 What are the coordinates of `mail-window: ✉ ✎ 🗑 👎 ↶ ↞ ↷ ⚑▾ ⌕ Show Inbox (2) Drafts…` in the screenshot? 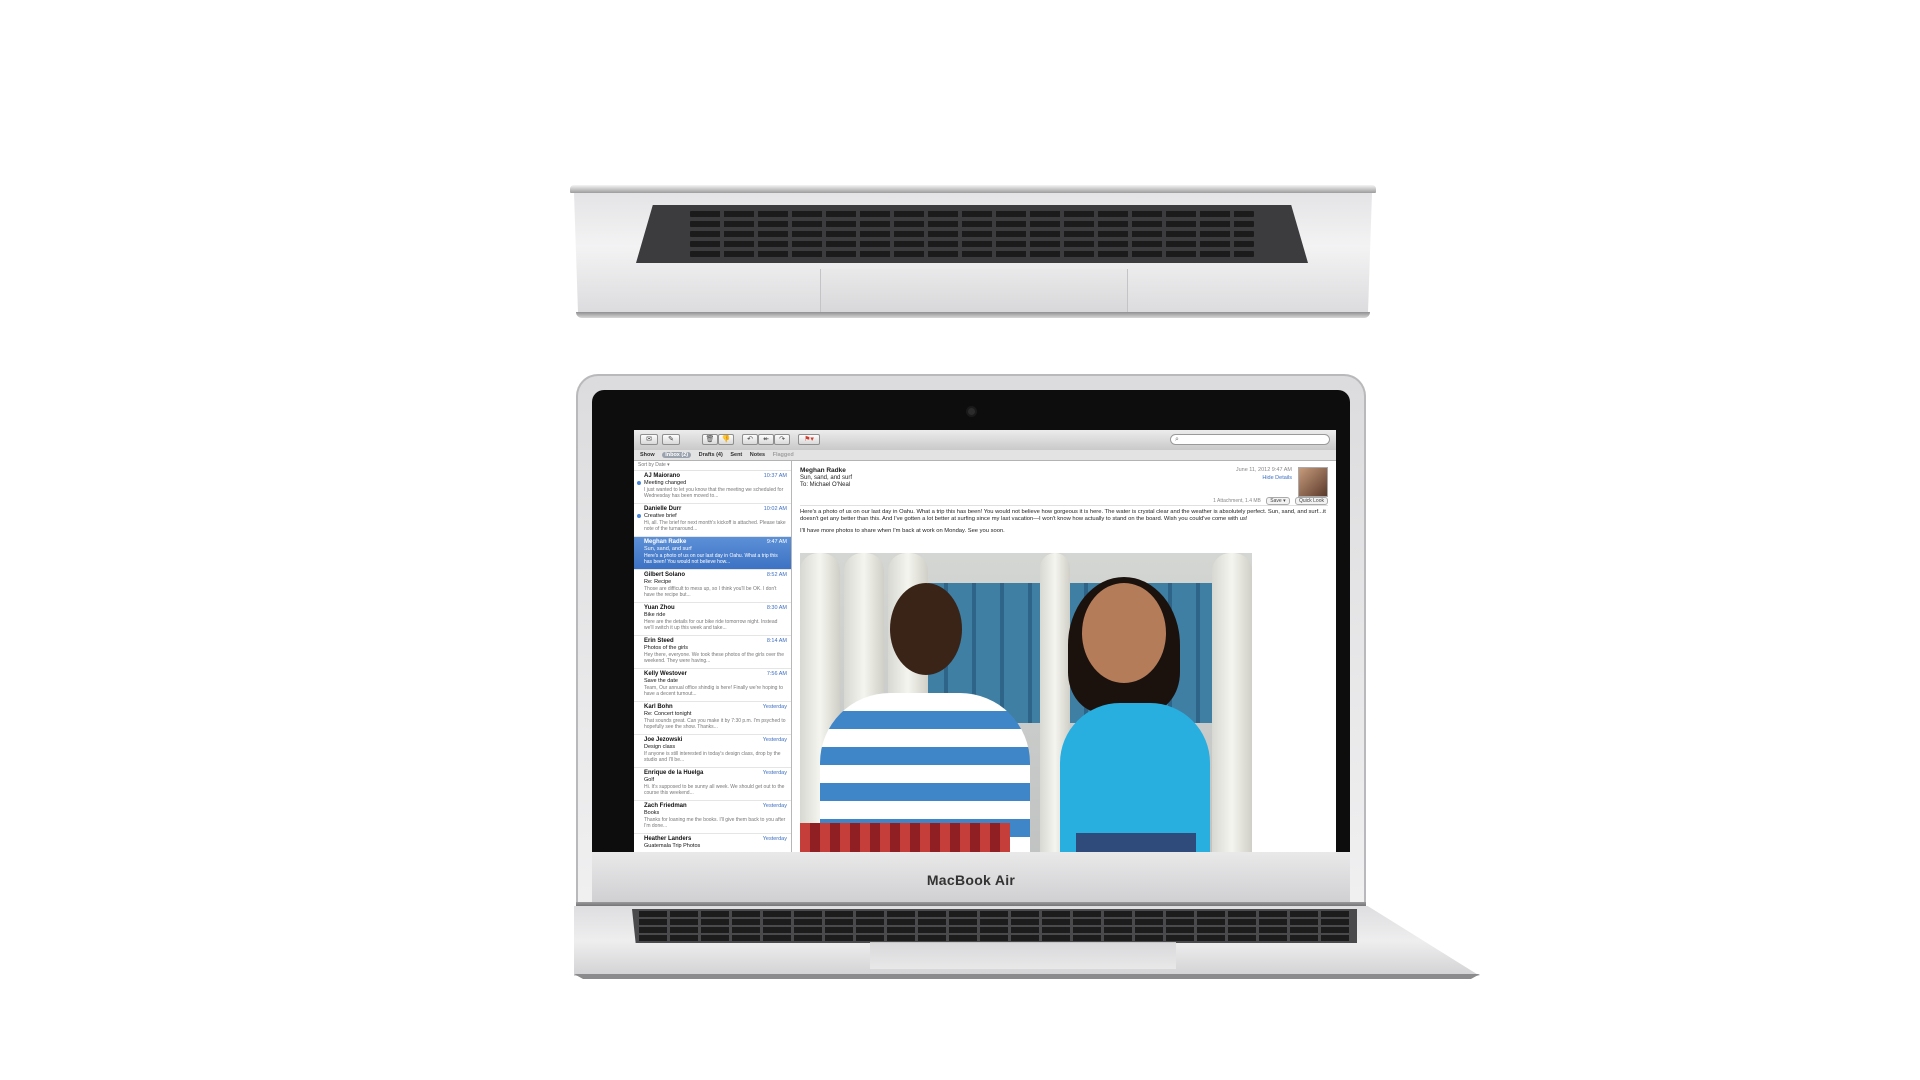 It's located at (985, 648).